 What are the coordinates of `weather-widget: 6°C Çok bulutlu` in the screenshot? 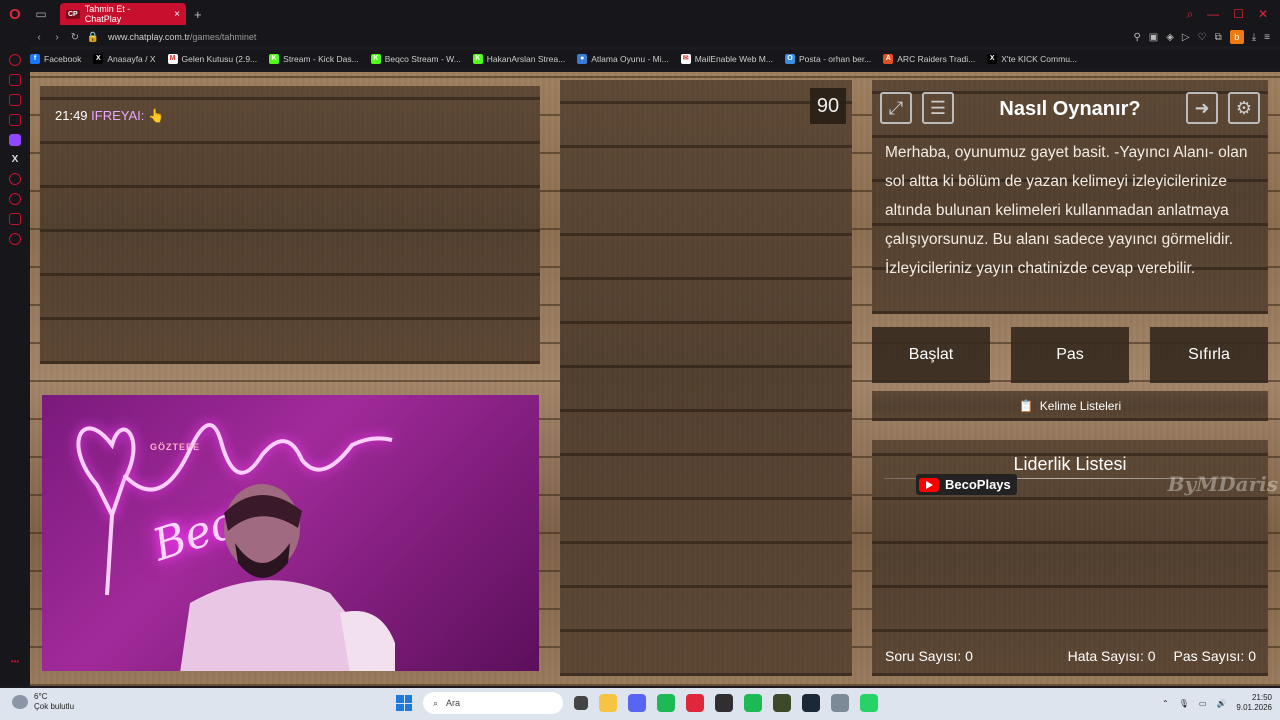 It's located at (43, 702).